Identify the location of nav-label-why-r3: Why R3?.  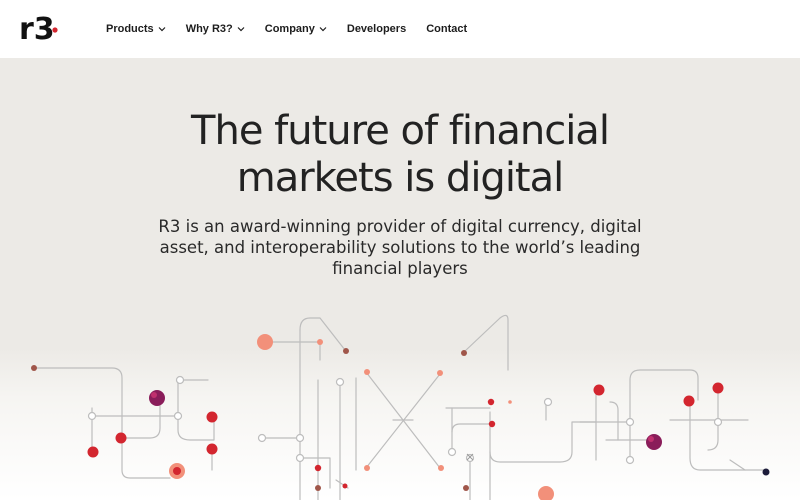
(209, 29).